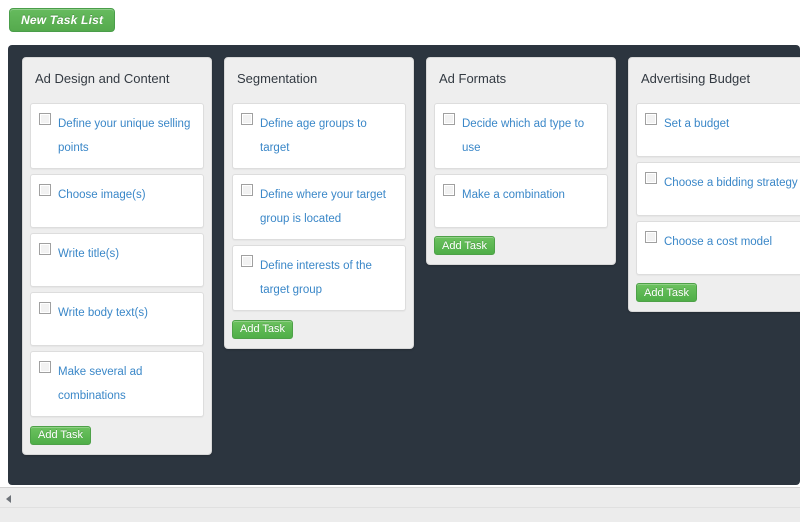  I want to click on task-row: Choose a bidding strategy, so click(722, 183).